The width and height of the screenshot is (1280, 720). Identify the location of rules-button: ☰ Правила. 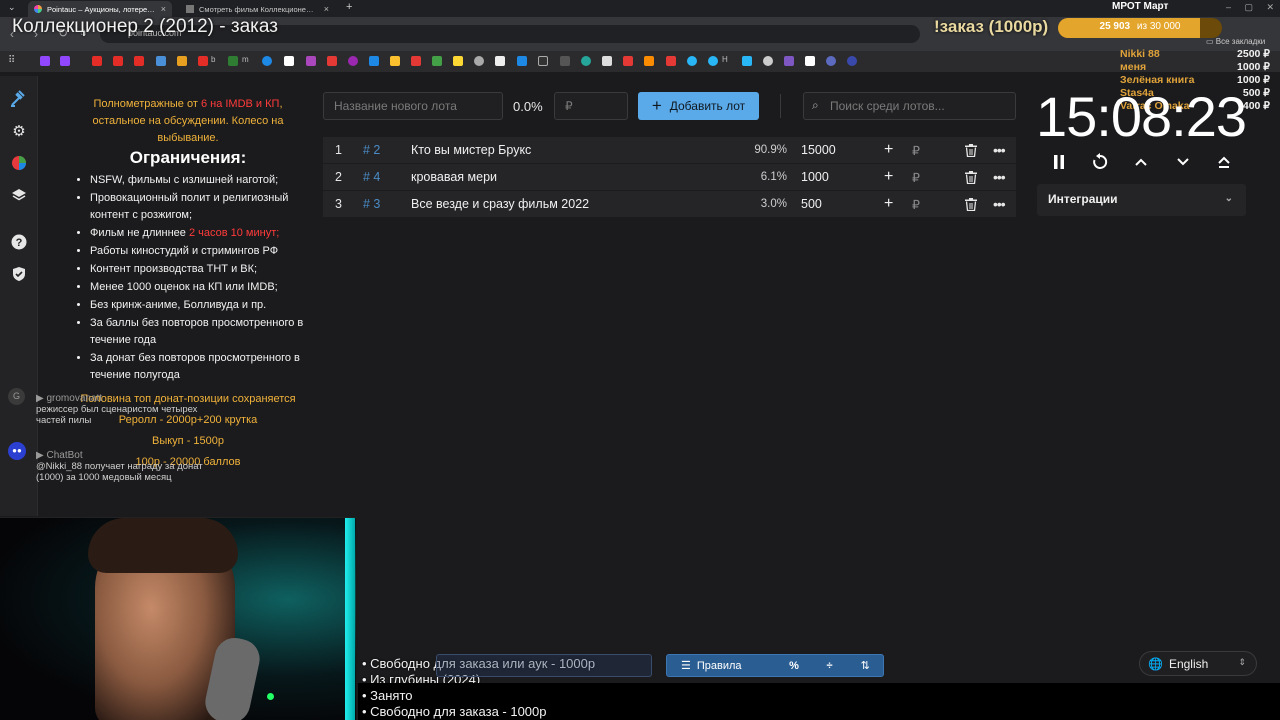
(721, 666).